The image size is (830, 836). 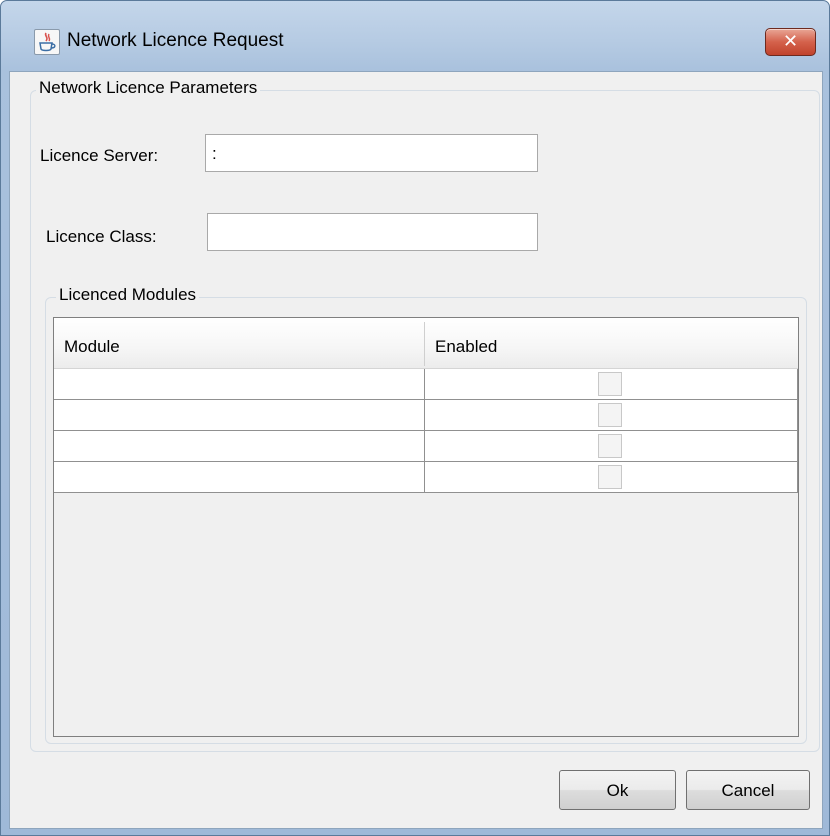 What do you see at coordinates (99, 155) in the screenshot?
I see `licence-server-label: Licence Server:` at bounding box center [99, 155].